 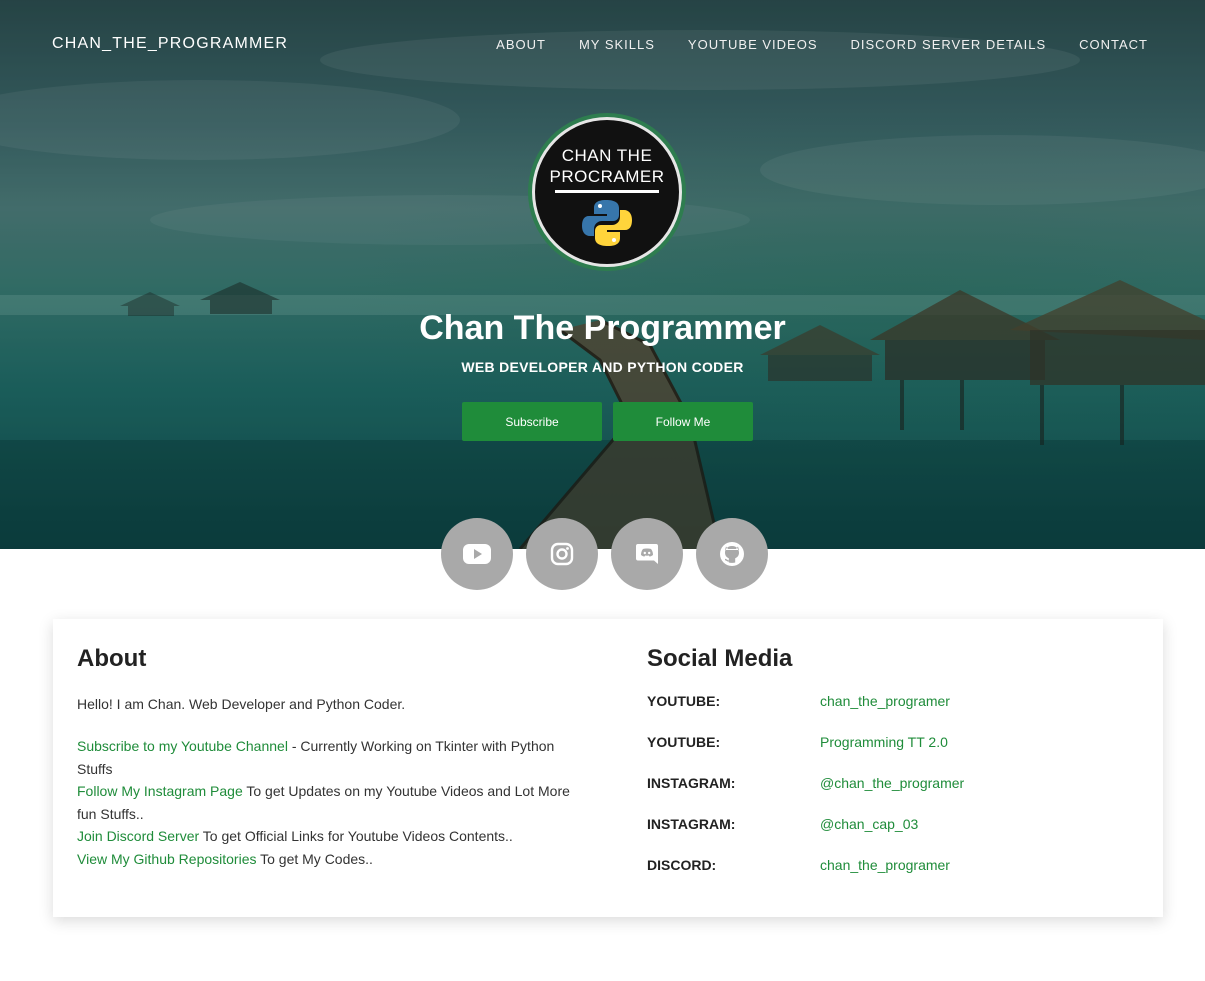 I want to click on nav-link-about: ABOUT, so click(x=521, y=44).